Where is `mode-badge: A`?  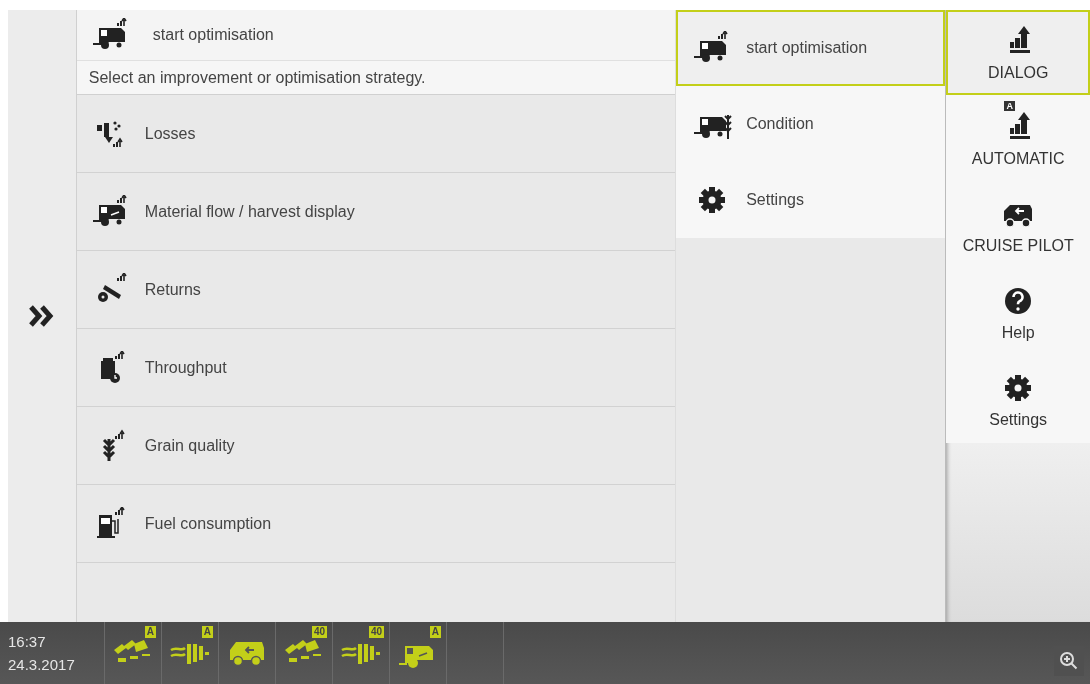
mode-badge: A is located at coordinates (1009, 106).